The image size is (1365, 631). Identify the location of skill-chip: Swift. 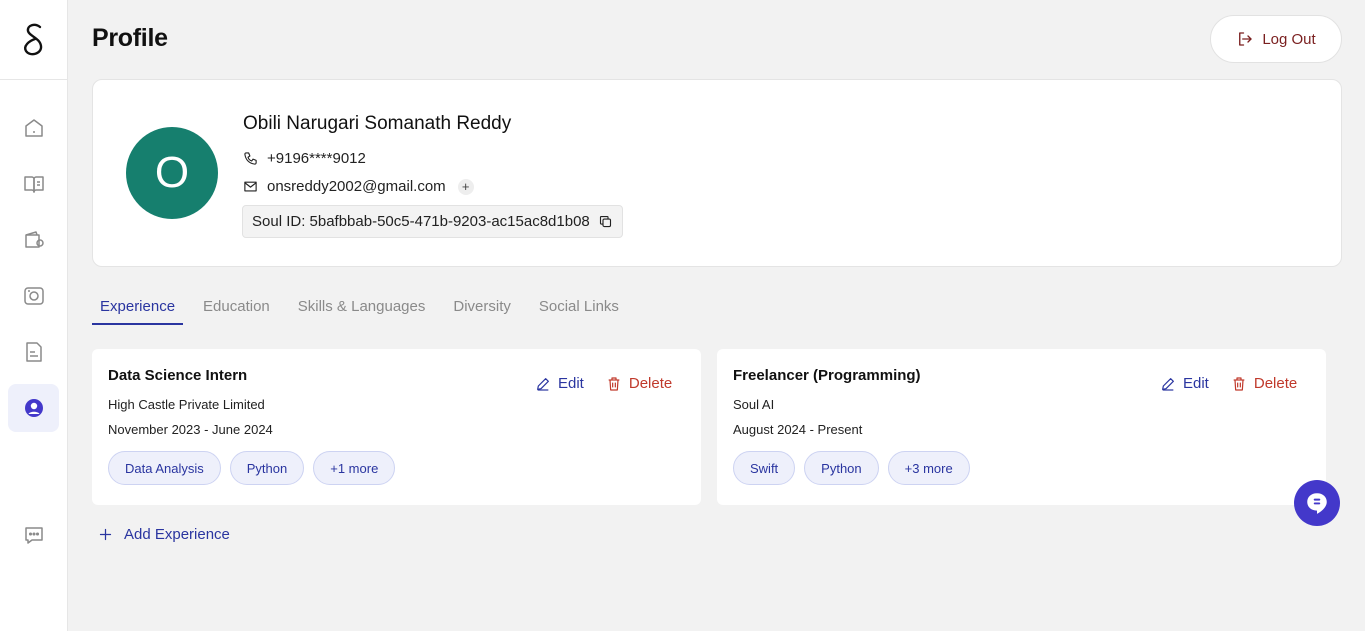
(764, 468).